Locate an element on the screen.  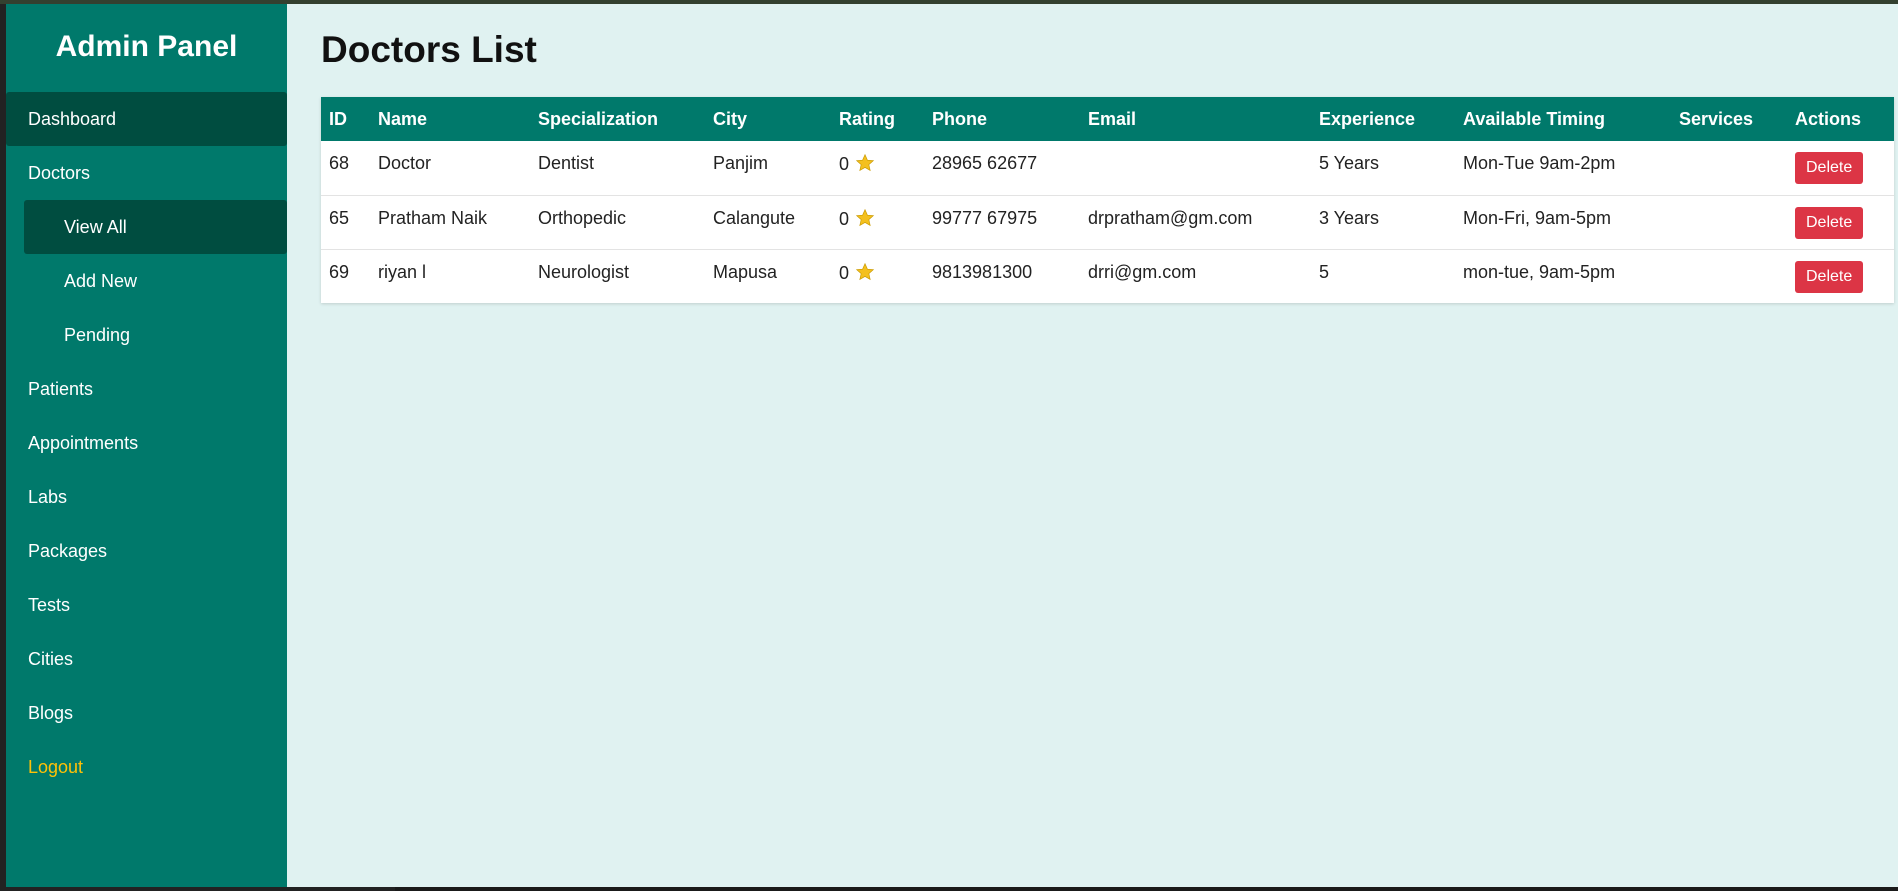
cell-available-timing: Mon-Tue 9am-2pm is located at coordinates (1563, 168).